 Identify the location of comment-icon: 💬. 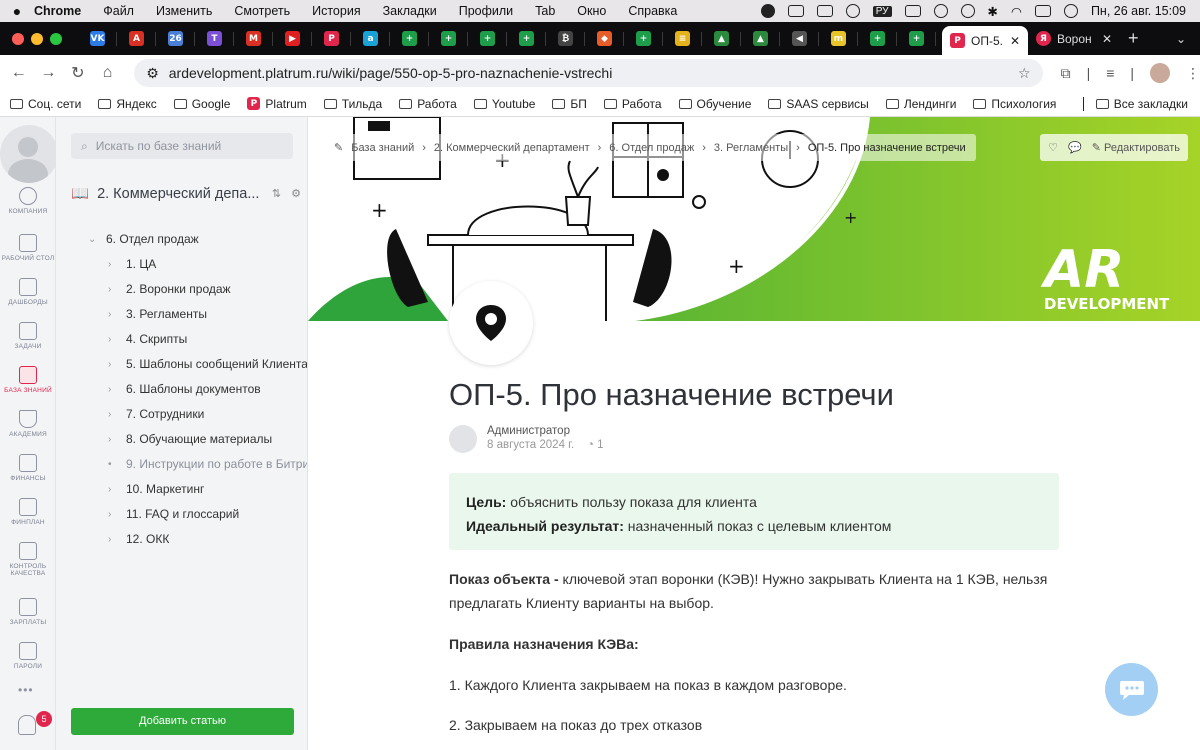
(1075, 147).